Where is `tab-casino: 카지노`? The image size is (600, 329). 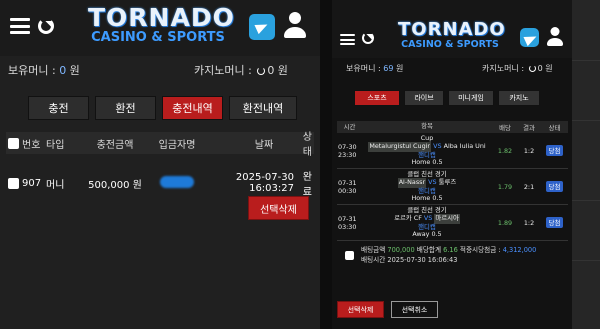 tab-casino: 카지노 is located at coordinates (519, 98).